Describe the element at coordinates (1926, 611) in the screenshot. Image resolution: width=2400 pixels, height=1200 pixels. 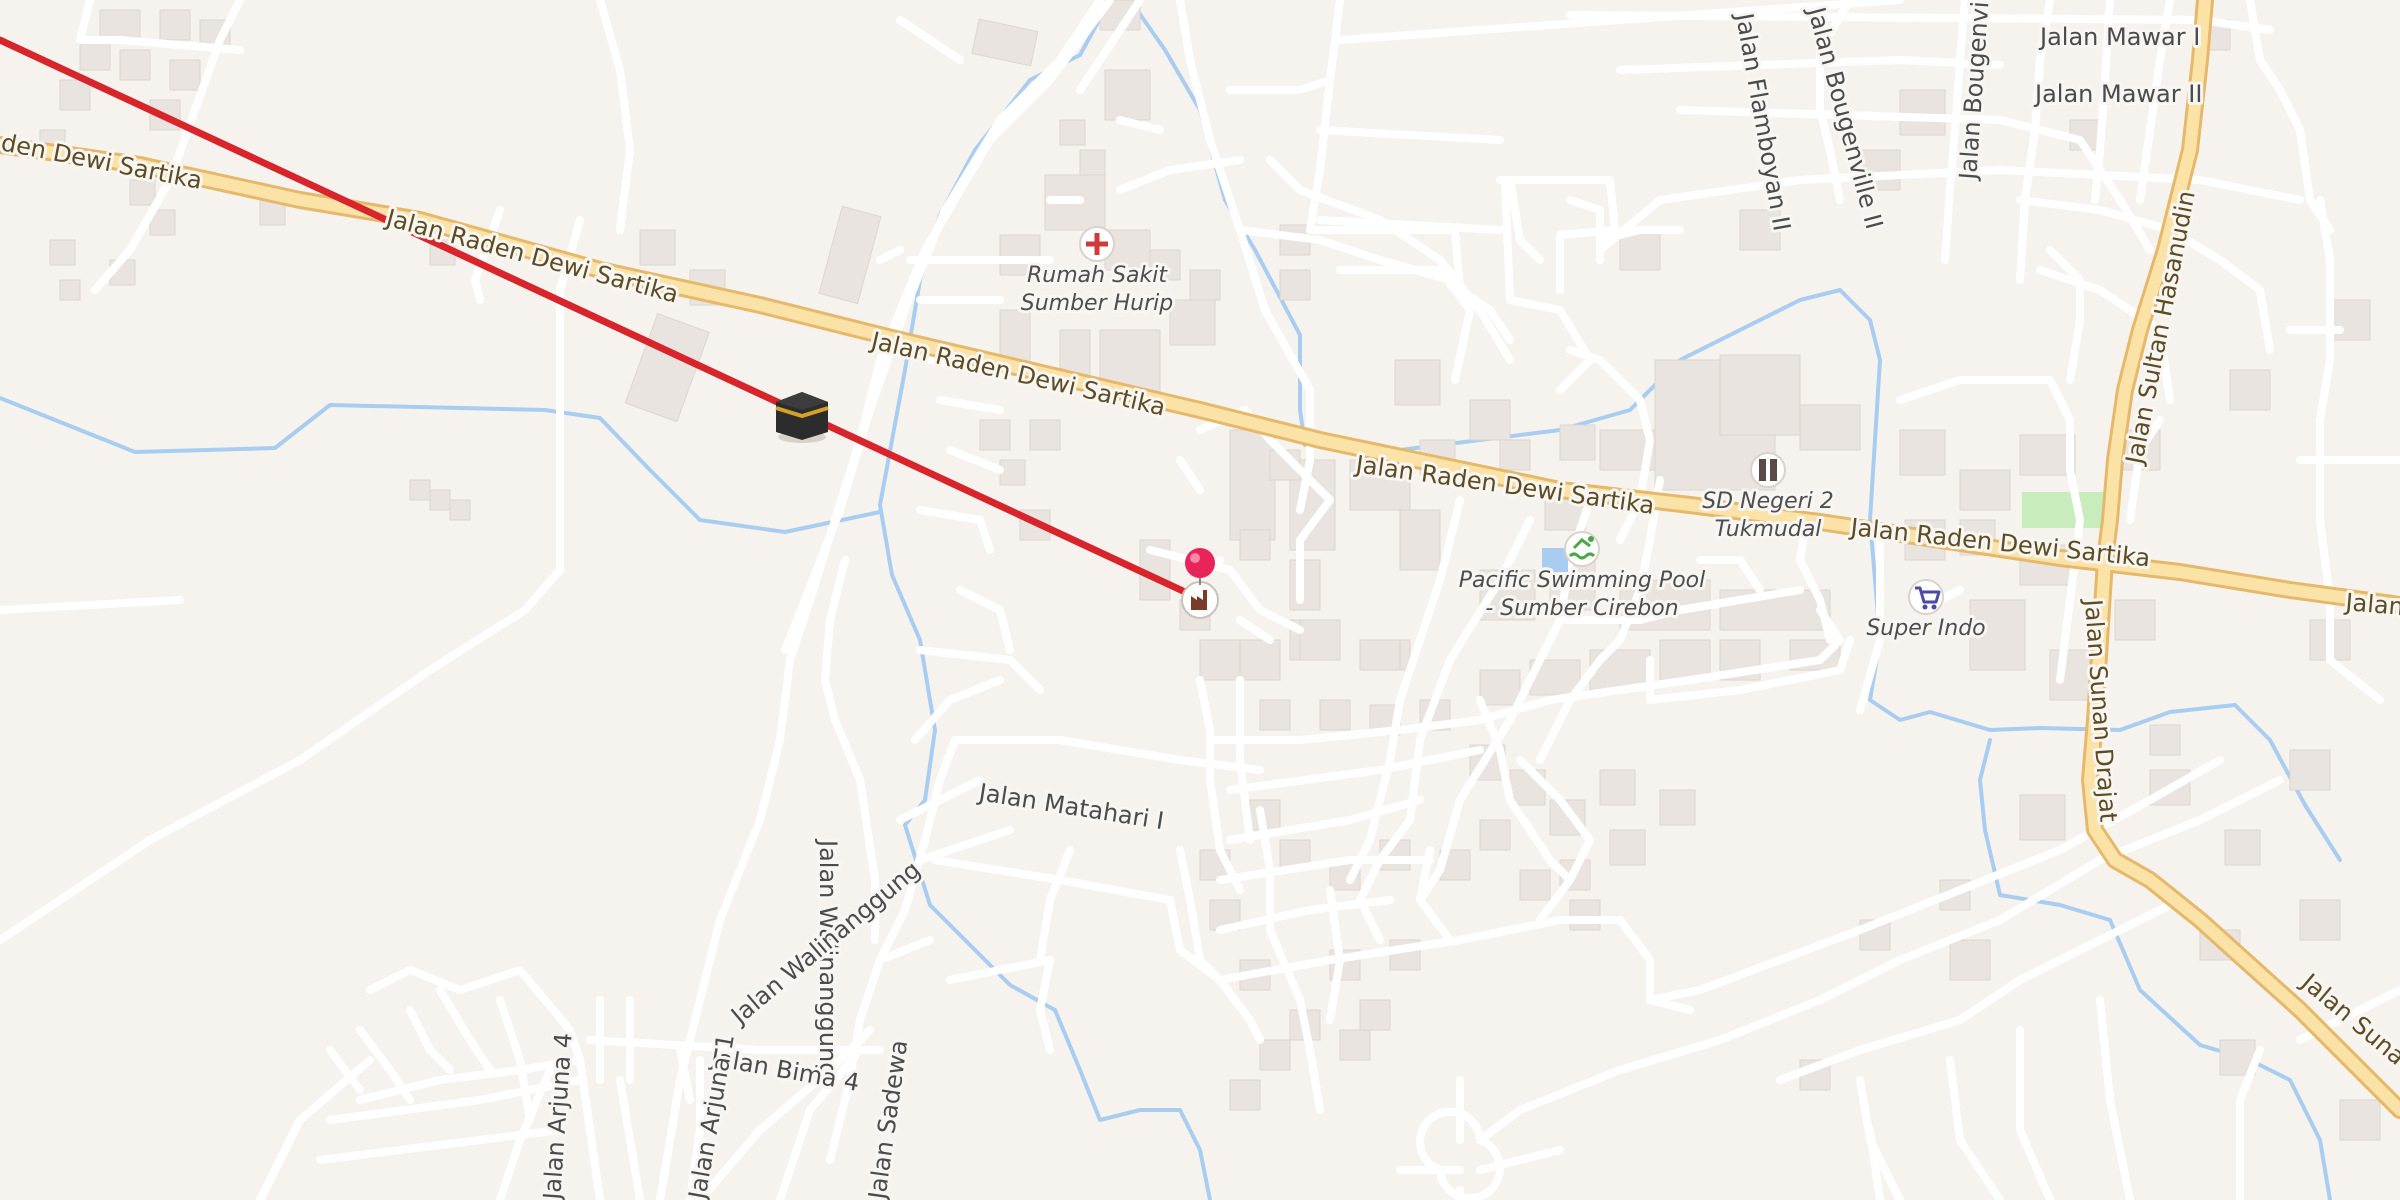
I see `poi-supermarket: Super Indo` at that location.